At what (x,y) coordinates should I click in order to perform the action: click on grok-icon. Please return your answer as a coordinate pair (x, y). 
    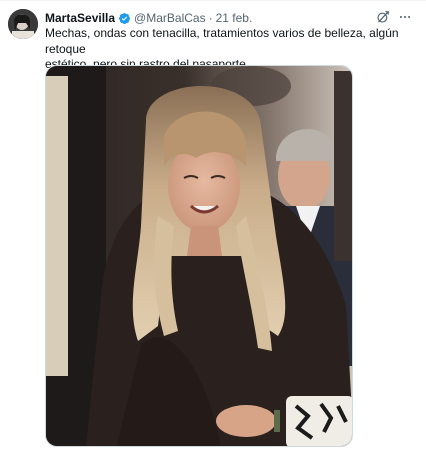
    Looking at the image, I should click on (383, 17).